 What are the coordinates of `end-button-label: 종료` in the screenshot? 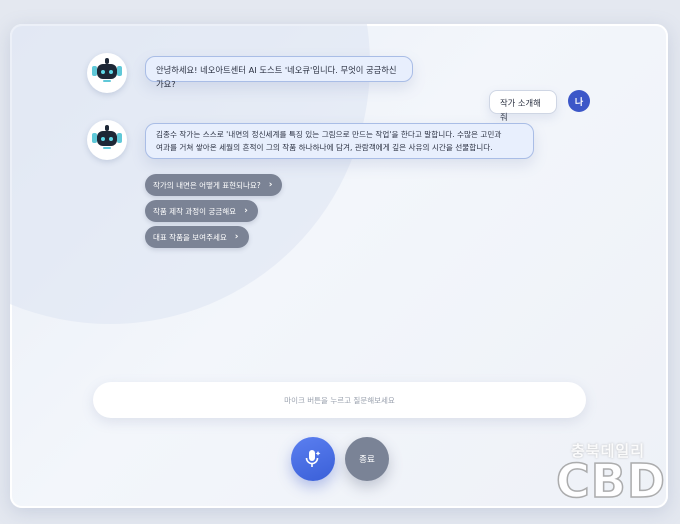 It's located at (367, 460).